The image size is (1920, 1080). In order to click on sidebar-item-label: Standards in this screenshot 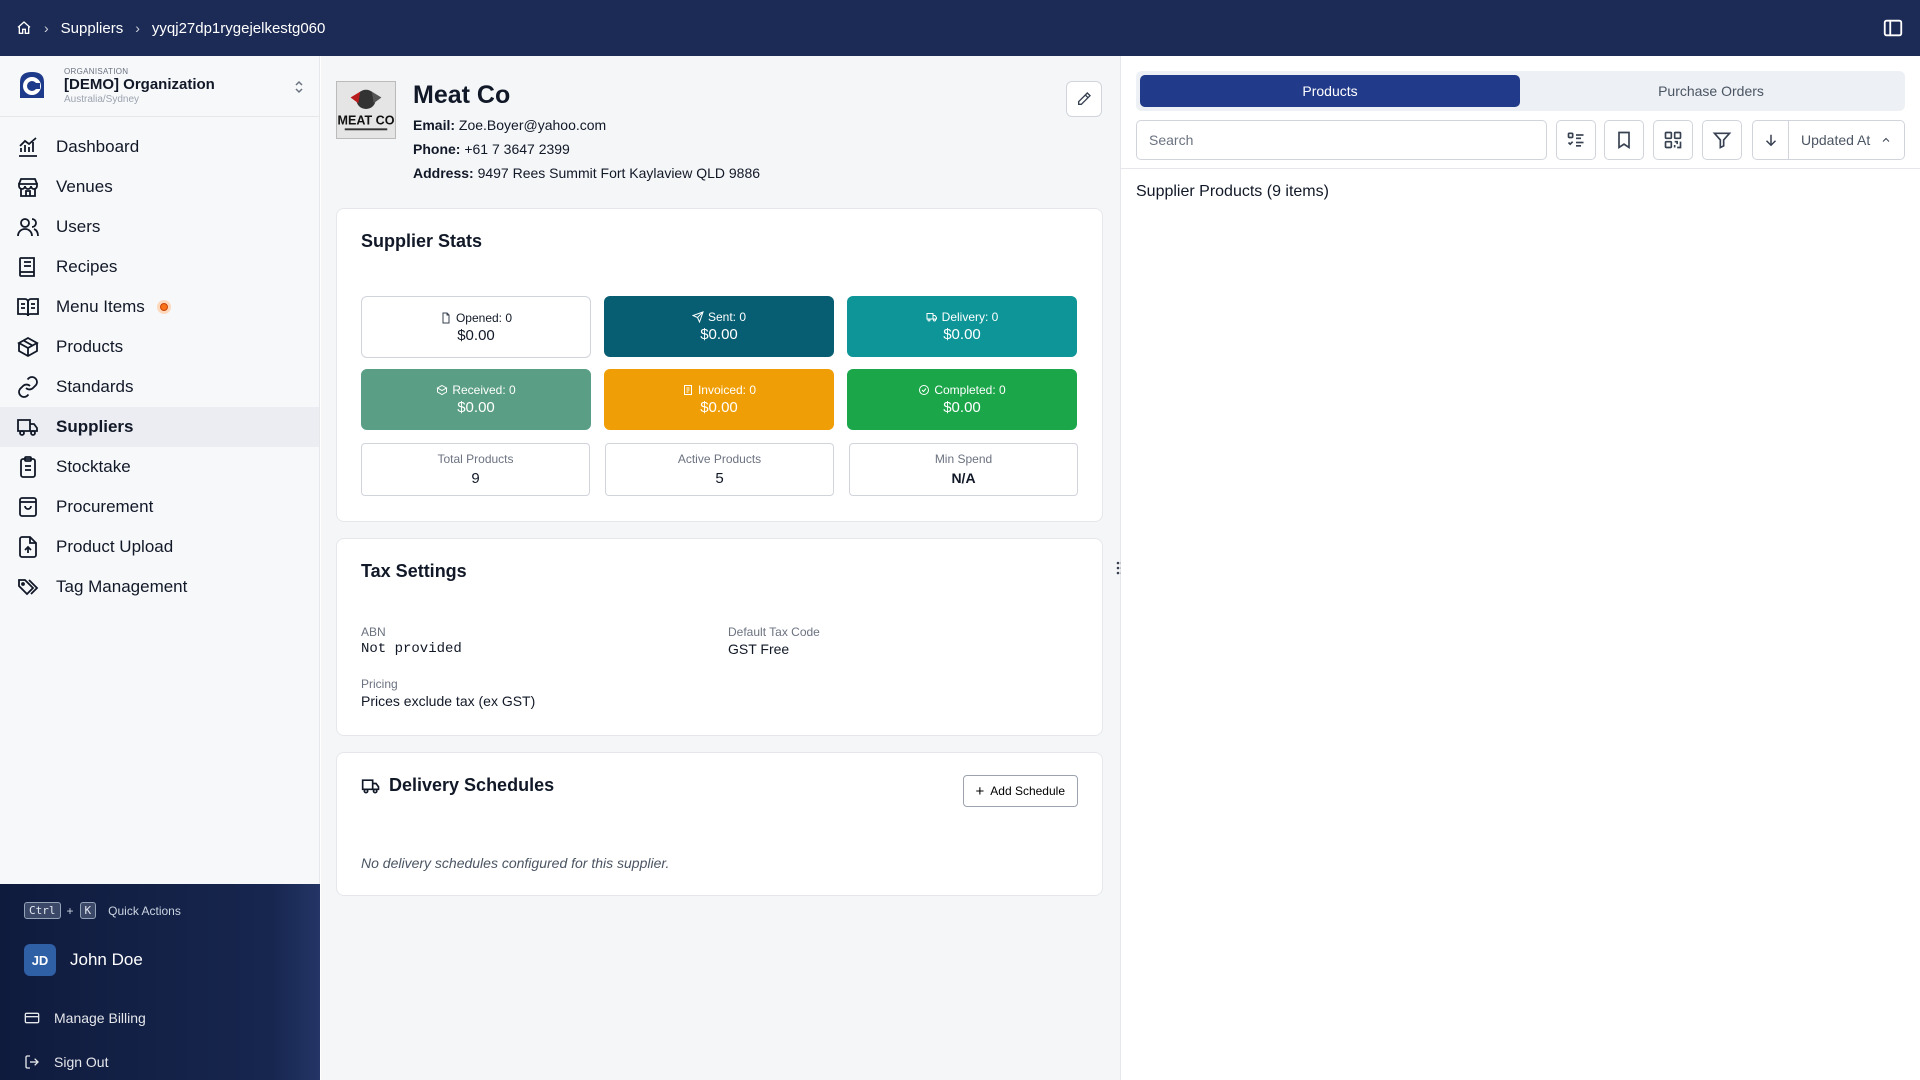, I will do `click(95, 386)`.